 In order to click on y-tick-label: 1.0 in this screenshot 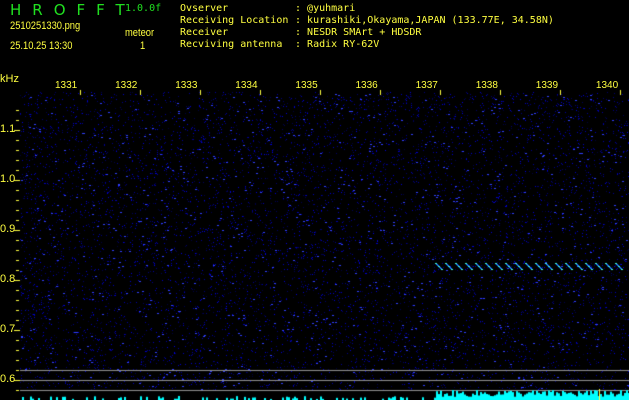, I will do `click(8, 179)`.